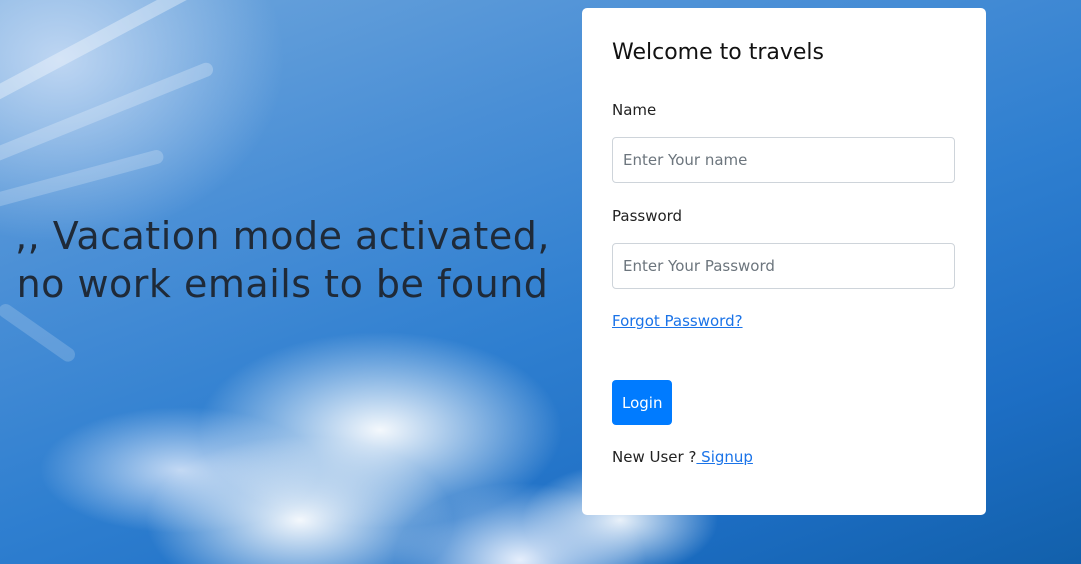 Image resolution: width=1081 pixels, height=564 pixels. Describe the element at coordinates (718, 52) in the screenshot. I see `login-title: Welcome to travels` at that location.